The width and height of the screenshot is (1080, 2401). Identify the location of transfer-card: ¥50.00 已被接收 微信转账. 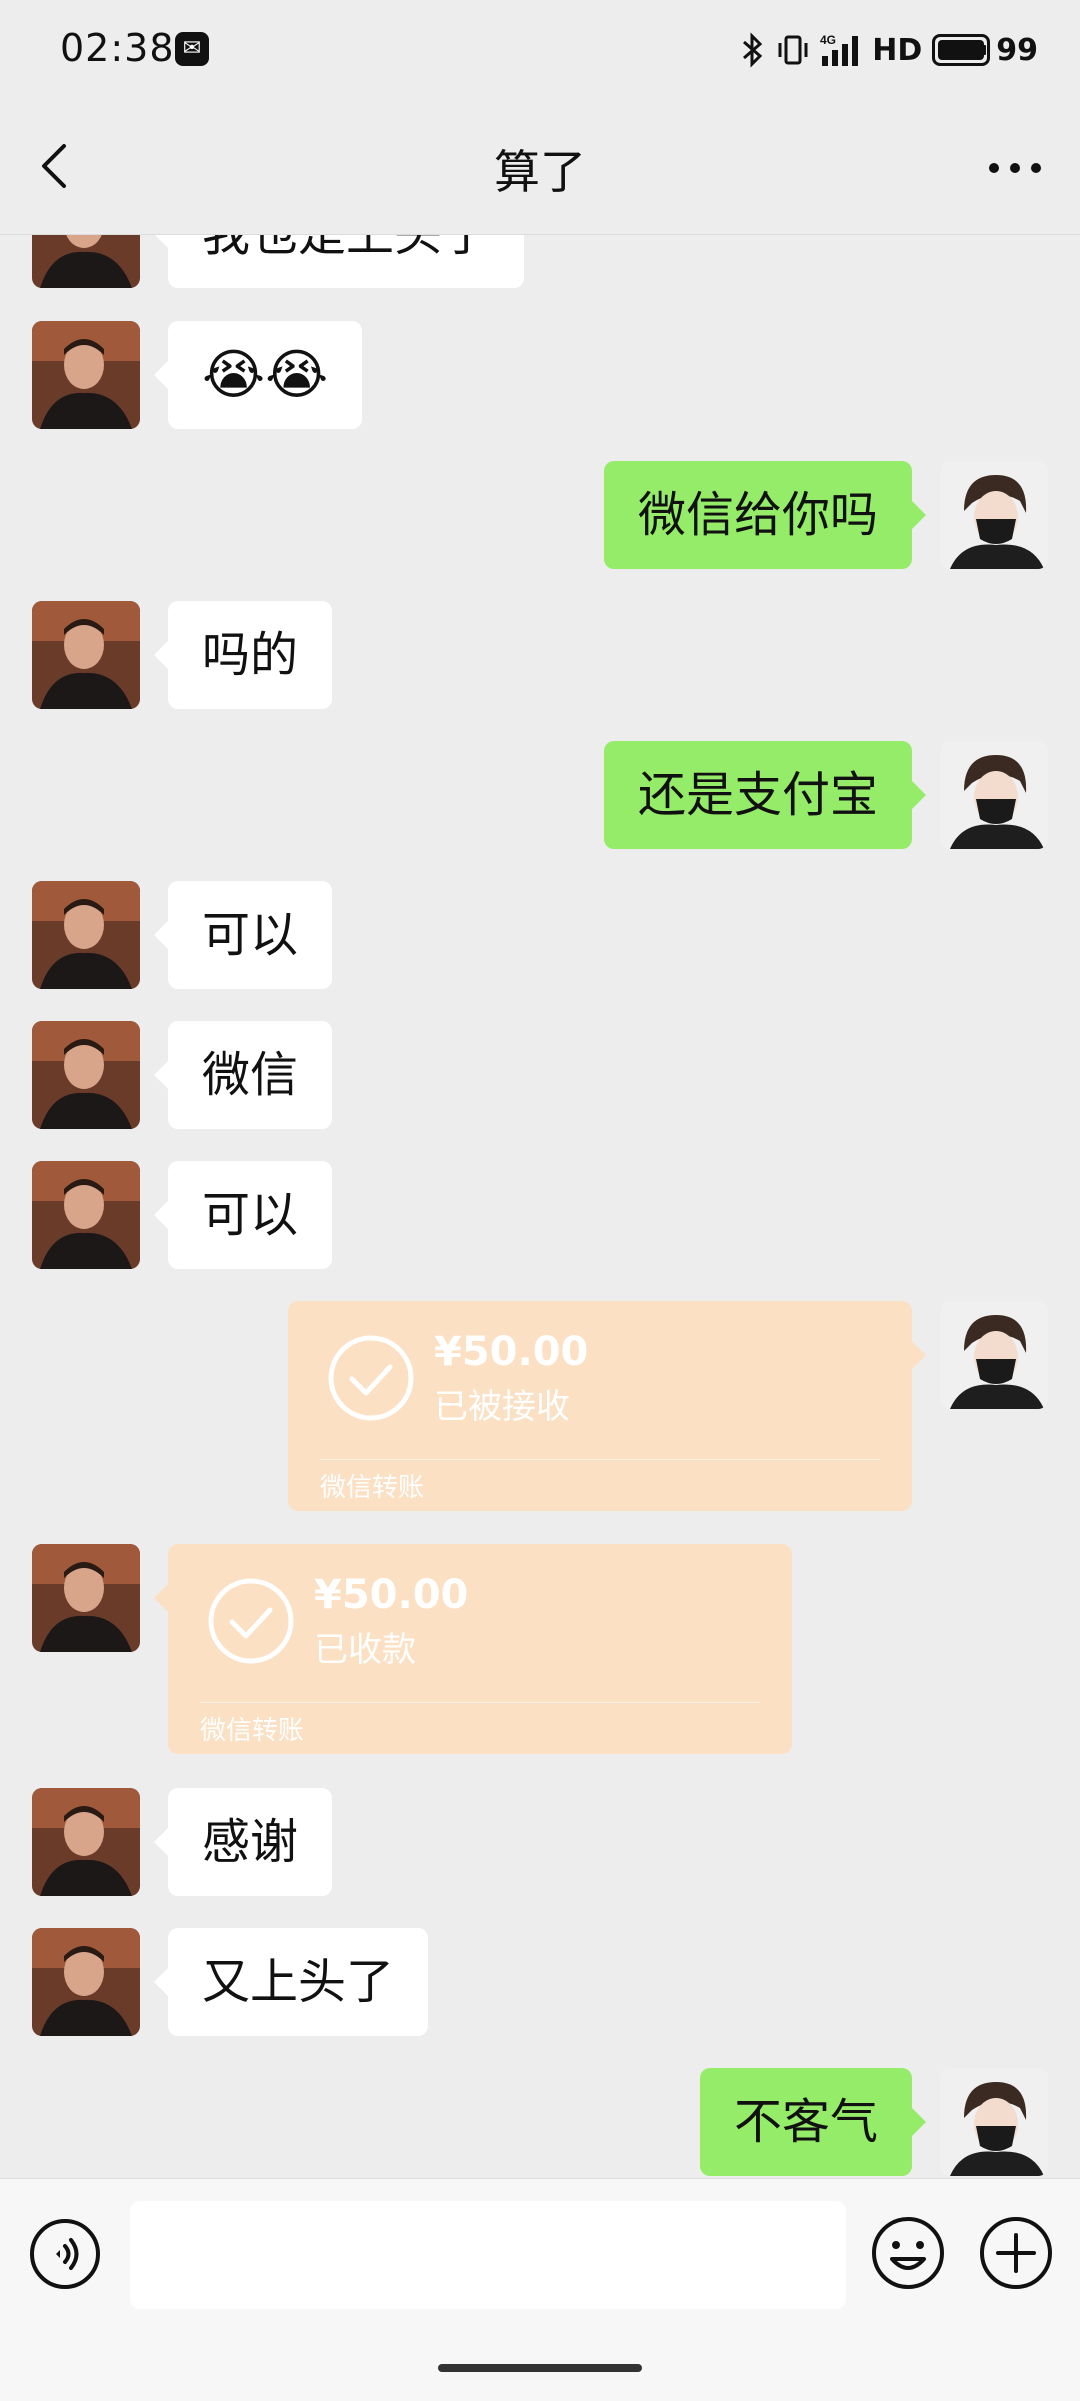
(607, 1406).